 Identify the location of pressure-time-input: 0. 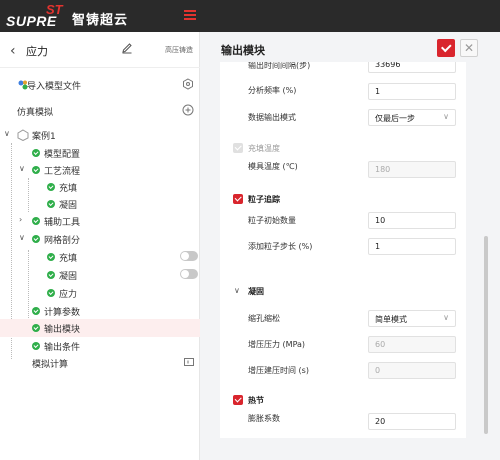
(412, 370).